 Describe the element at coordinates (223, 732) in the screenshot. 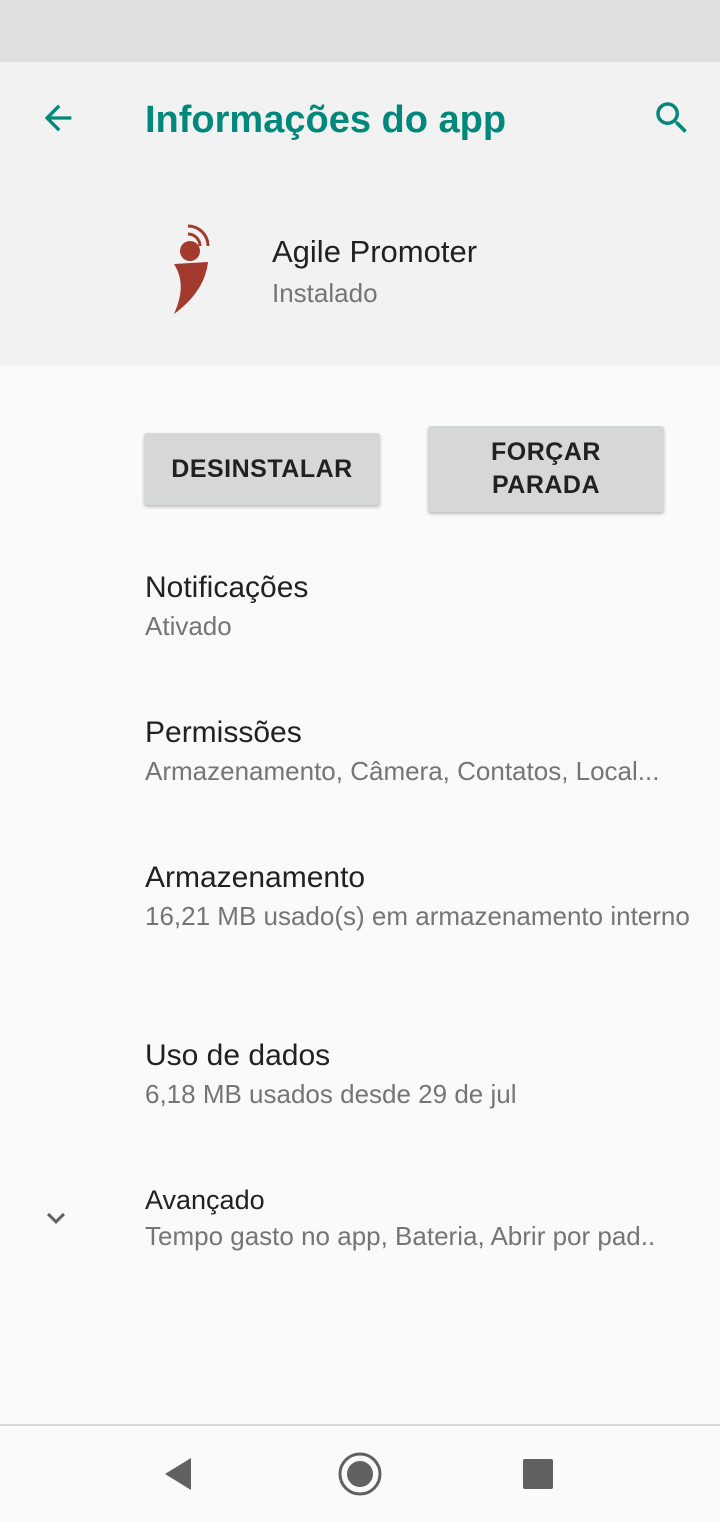

I see `permissions-title: Permissões` at that location.